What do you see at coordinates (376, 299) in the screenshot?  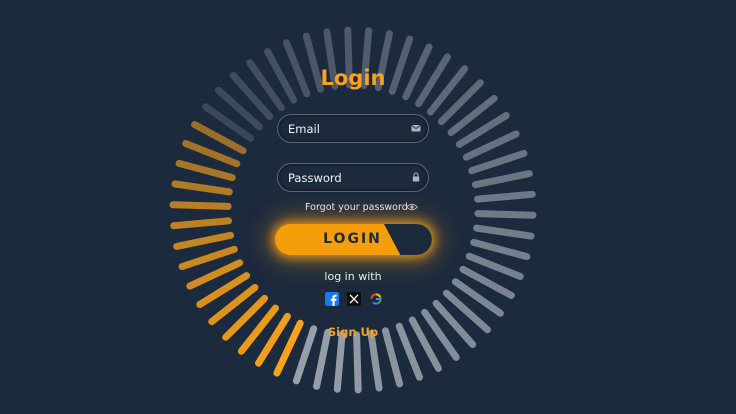 I see `google-icon` at bounding box center [376, 299].